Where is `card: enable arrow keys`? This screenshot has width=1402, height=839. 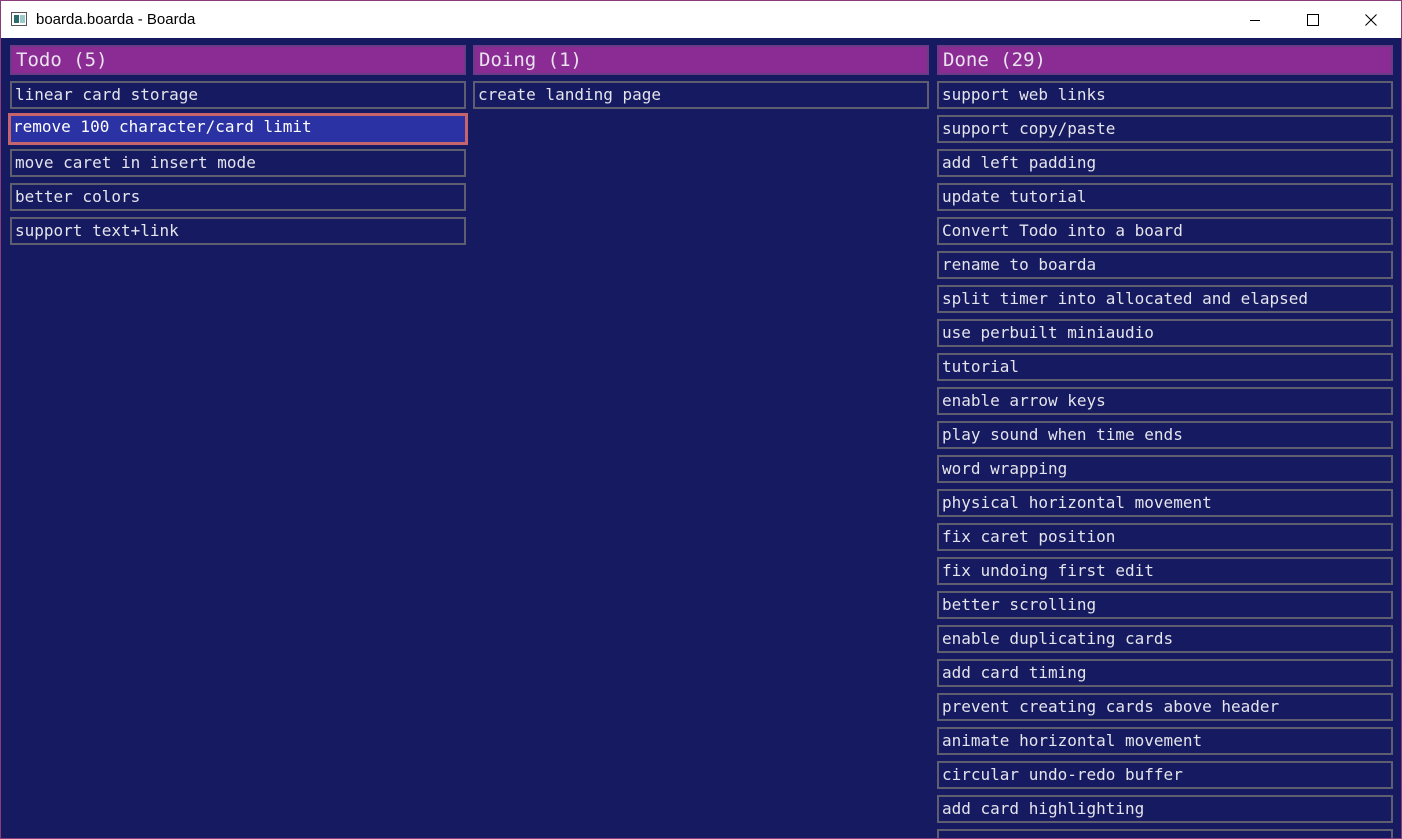
card: enable arrow keys is located at coordinates (1165, 401).